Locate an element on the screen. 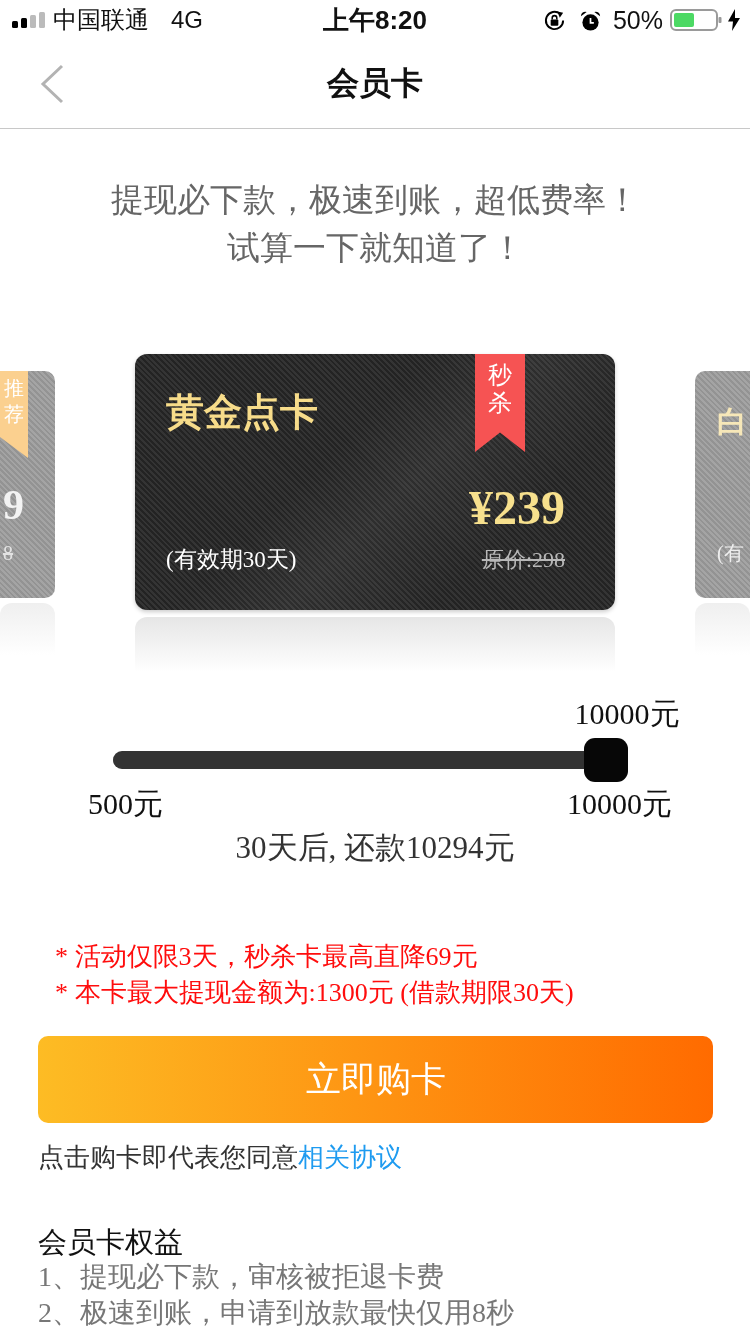 The image size is (750, 1334). membership-card: 白 (有 is located at coordinates (722, 484).